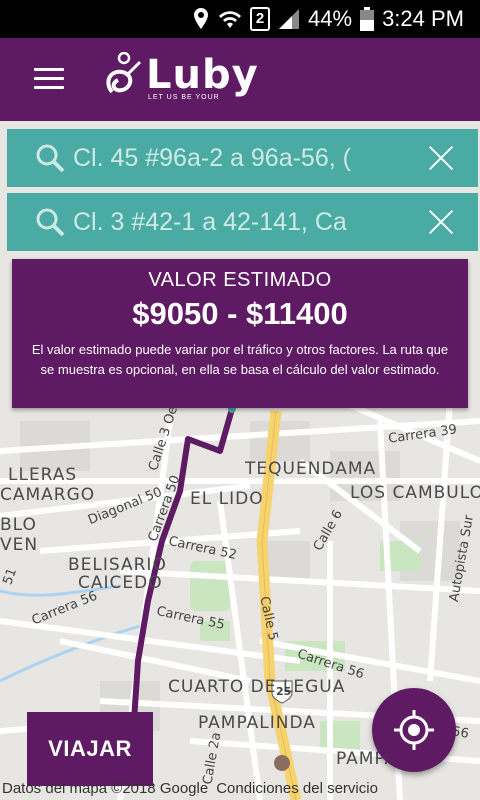  I want to click on map-label: BELISARIO, so click(117, 565).